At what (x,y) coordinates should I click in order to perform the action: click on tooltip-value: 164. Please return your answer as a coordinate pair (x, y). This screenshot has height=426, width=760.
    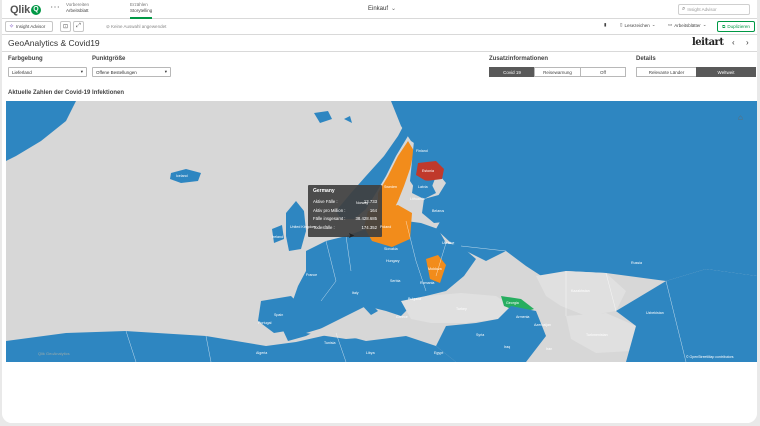
    Looking at the image, I should click on (373, 210).